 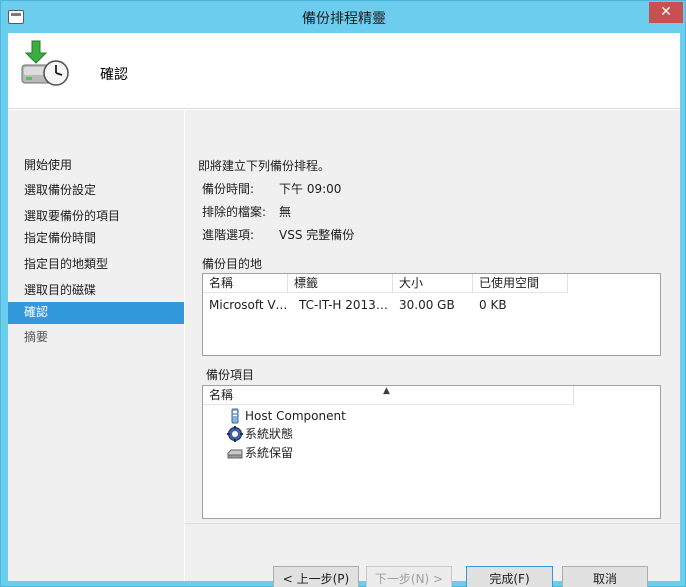 I want to click on destination-heading: 備份目的地, so click(x=232, y=264).